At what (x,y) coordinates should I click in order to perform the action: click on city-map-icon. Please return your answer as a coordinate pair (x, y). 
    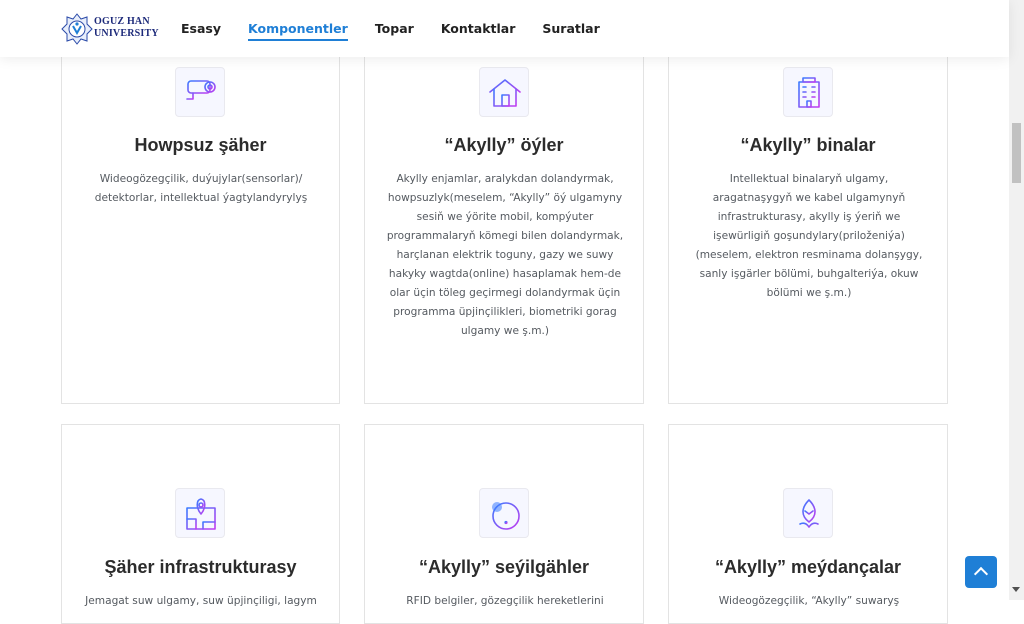
    Looking at the image, I should click on (201, 514).